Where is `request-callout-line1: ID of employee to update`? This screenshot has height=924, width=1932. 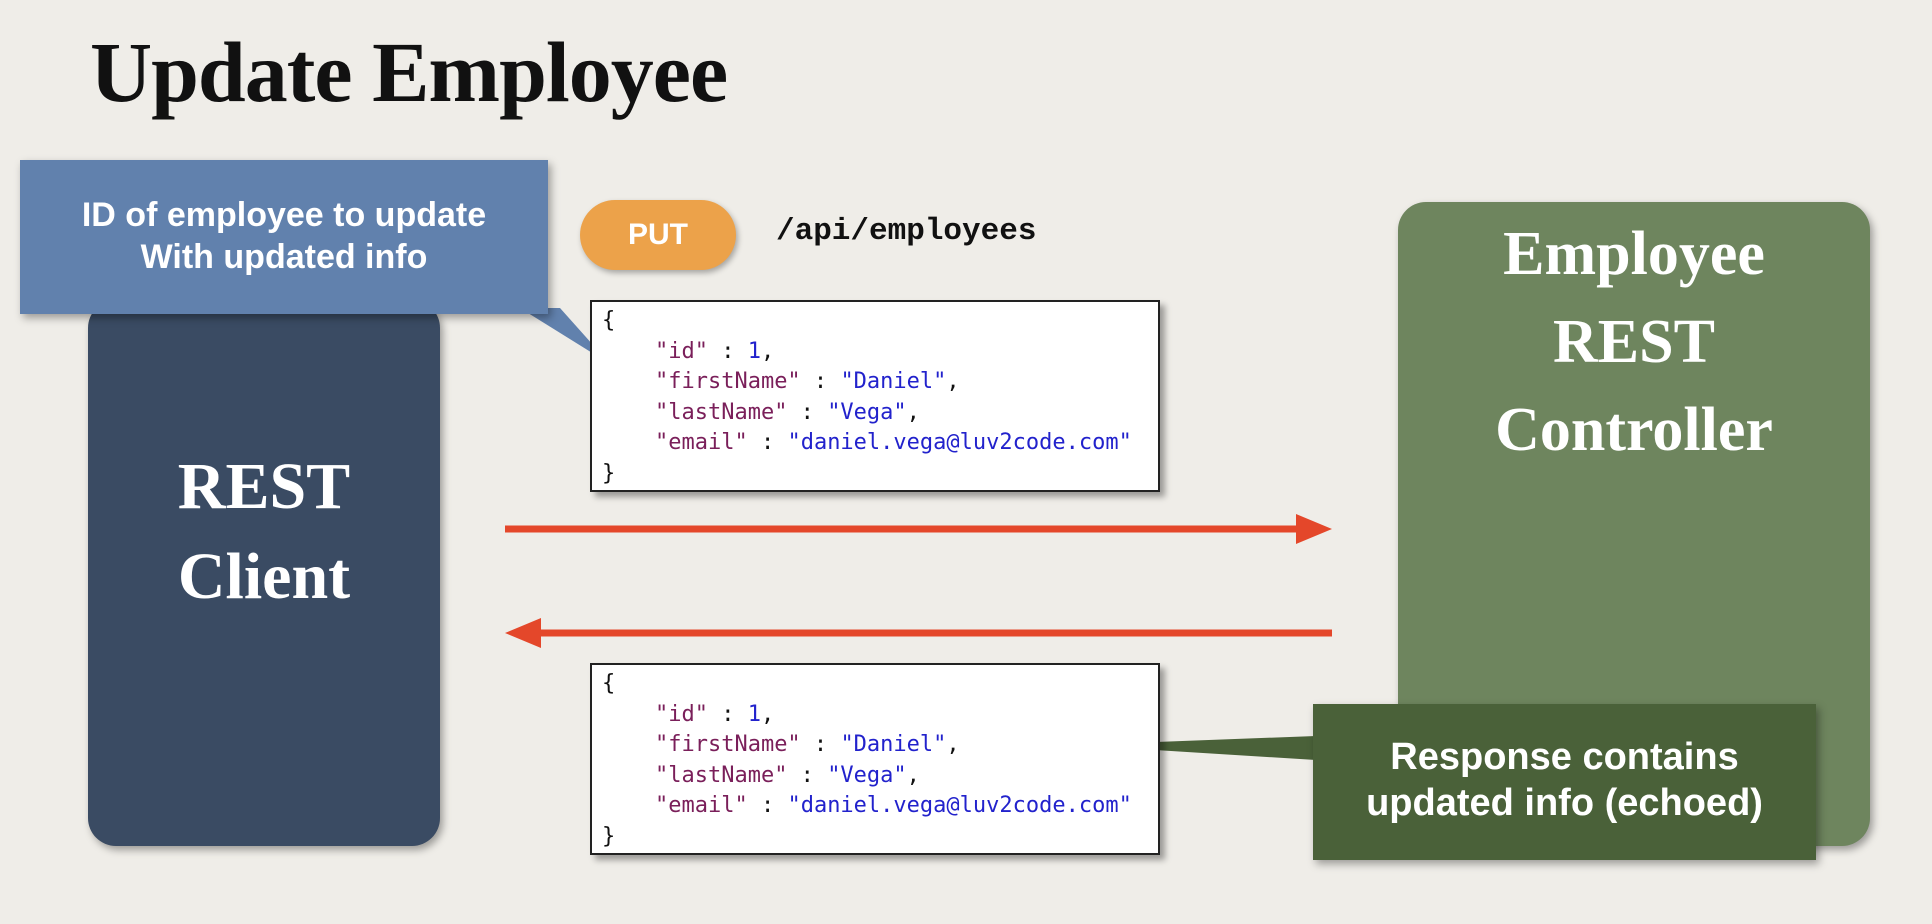
request-callout-line1: ID of employee to update is located at coordinates (284, 215).